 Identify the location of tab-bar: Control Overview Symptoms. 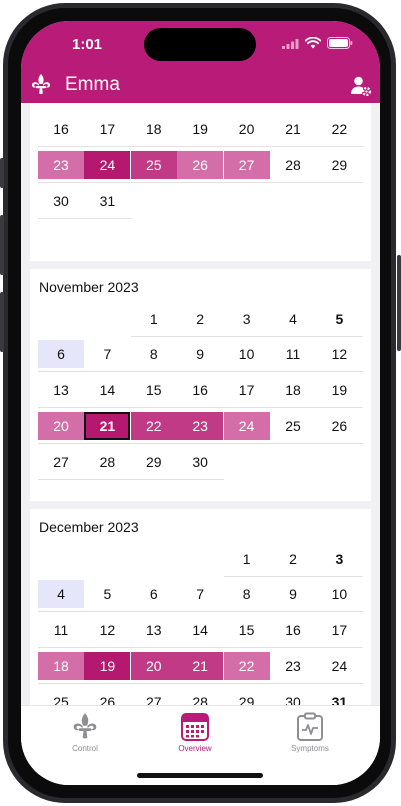
(200, 745).